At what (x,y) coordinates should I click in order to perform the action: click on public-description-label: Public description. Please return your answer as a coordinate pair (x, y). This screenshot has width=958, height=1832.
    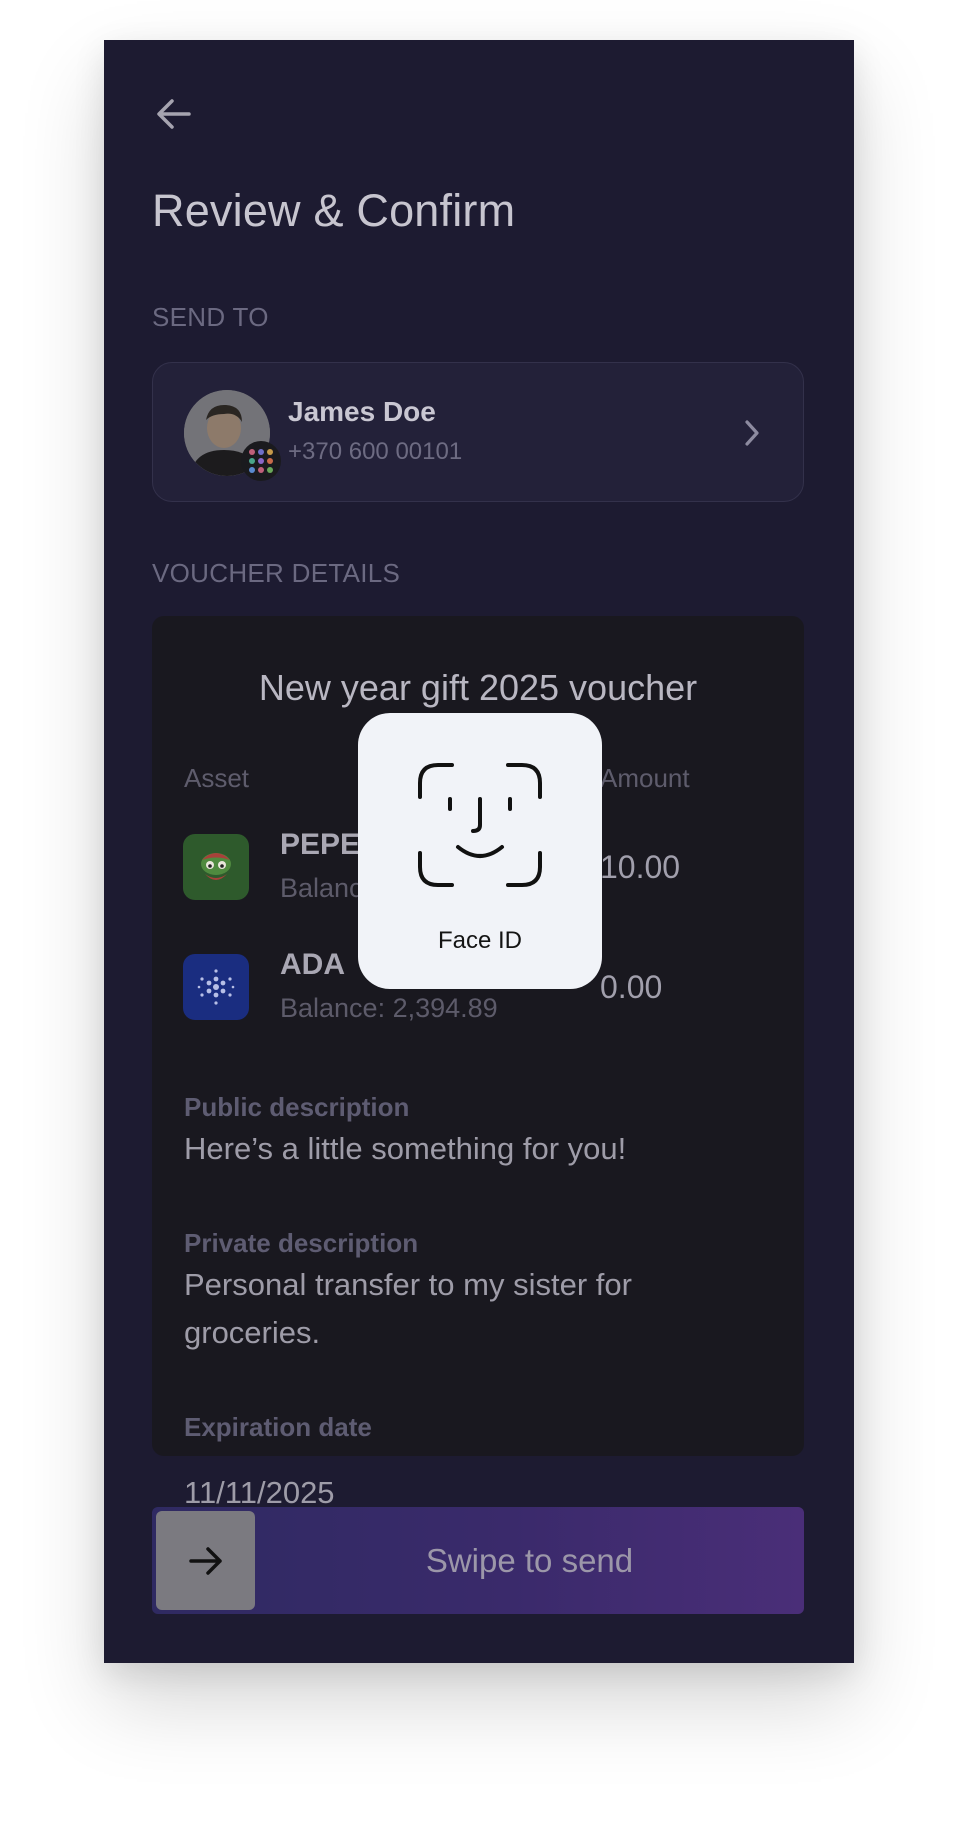
    Looking at the image, I should click on (297, 1107).